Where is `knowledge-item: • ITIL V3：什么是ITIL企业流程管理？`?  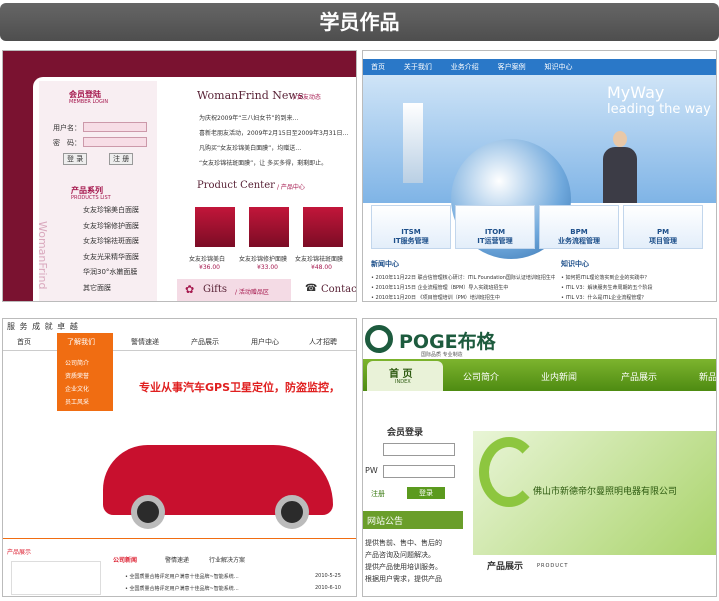 knowledge-item: • ITIL V3：什么是ITIL企业流程管理？ is located at coordinates (638, 297).